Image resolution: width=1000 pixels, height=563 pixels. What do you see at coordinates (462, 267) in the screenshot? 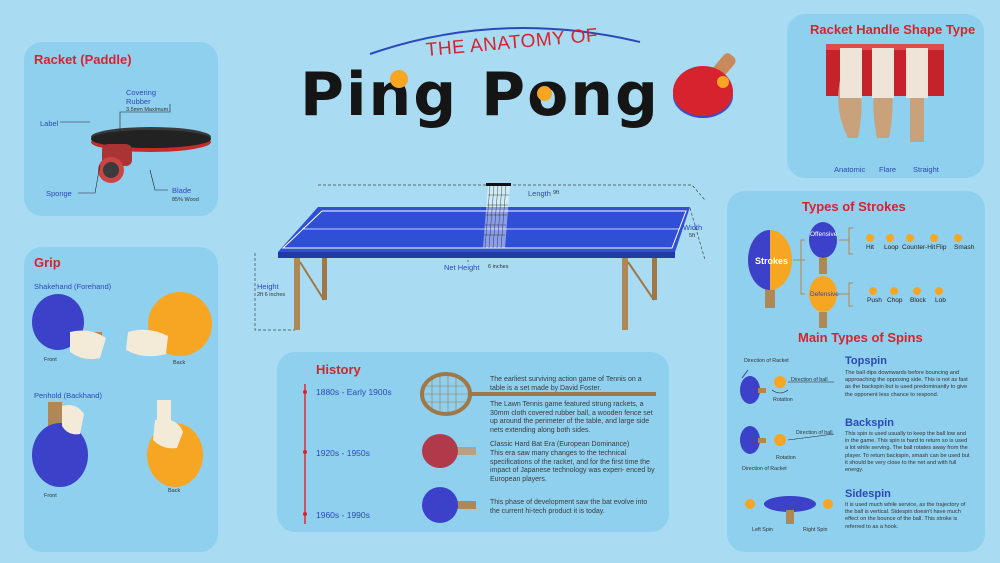
I see `table-net-height-label: Net Height` at bounding box center [462, 267].